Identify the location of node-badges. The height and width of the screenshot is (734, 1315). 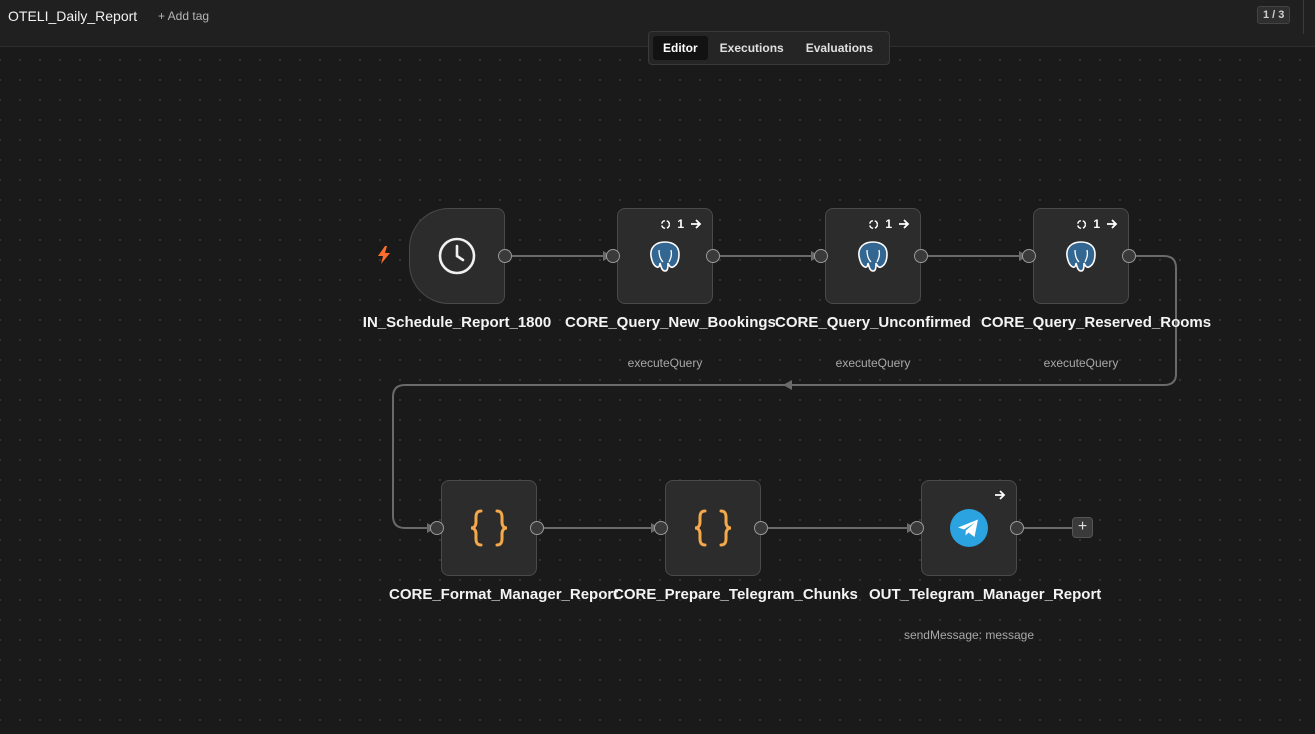
(1000, 495).